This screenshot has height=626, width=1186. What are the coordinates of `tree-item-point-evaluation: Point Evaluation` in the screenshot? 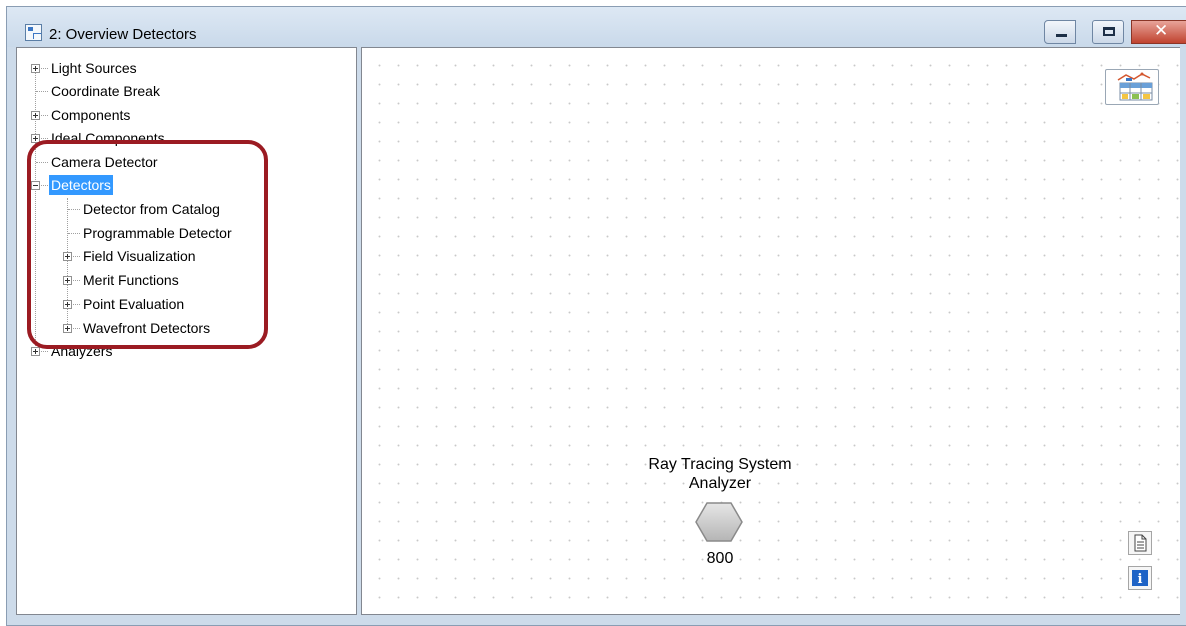 It's located at (133, 304).